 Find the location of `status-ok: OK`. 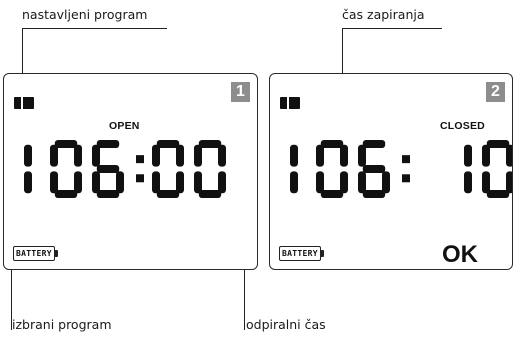

status-ok: OK is located at coordinates (460, 254).